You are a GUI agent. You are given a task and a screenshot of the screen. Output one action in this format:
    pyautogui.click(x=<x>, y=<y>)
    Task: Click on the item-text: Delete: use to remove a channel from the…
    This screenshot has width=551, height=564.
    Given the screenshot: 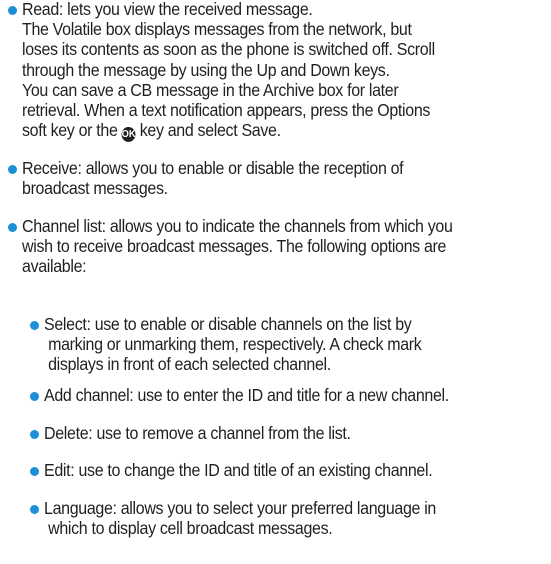 What is the action you would take?
    pyautogui.click(x=197, y=433)
    